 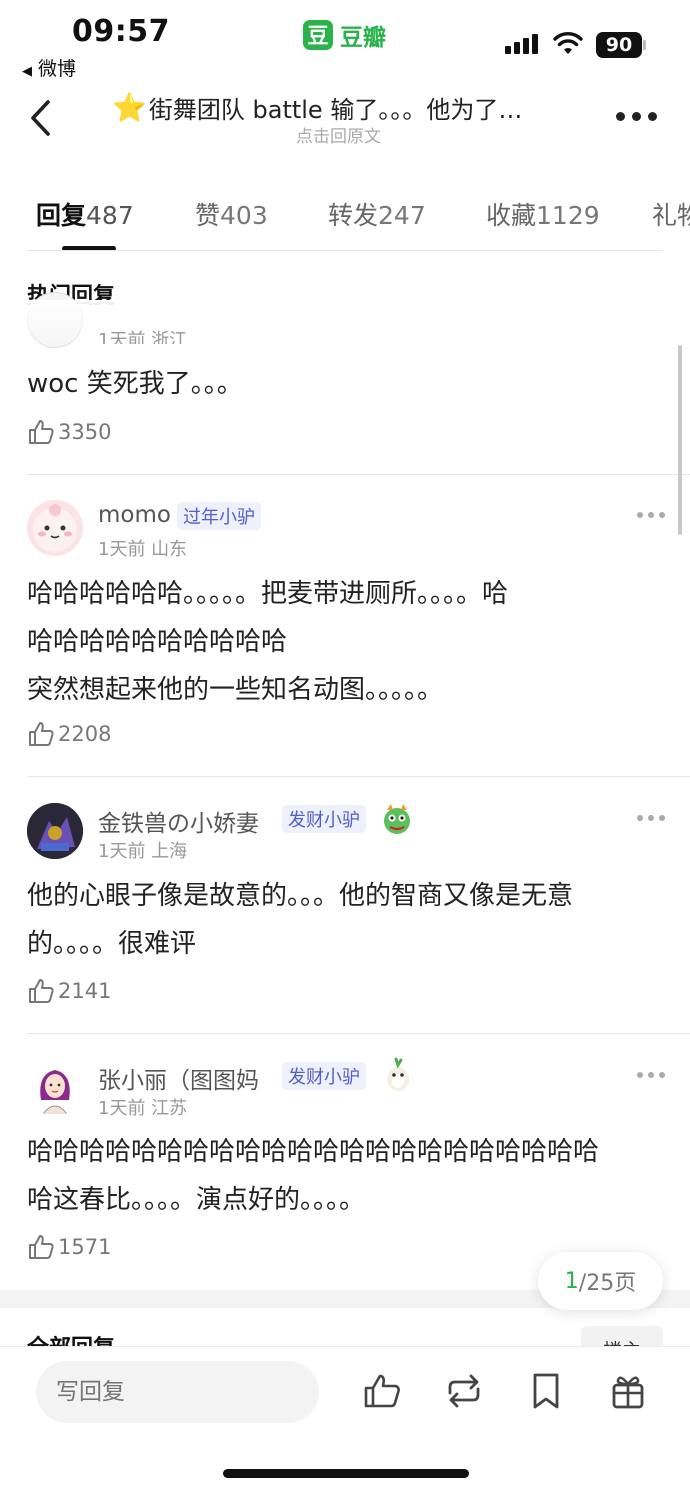 I want to click on sort-button: 楼主, so click(x=622, y=1337).